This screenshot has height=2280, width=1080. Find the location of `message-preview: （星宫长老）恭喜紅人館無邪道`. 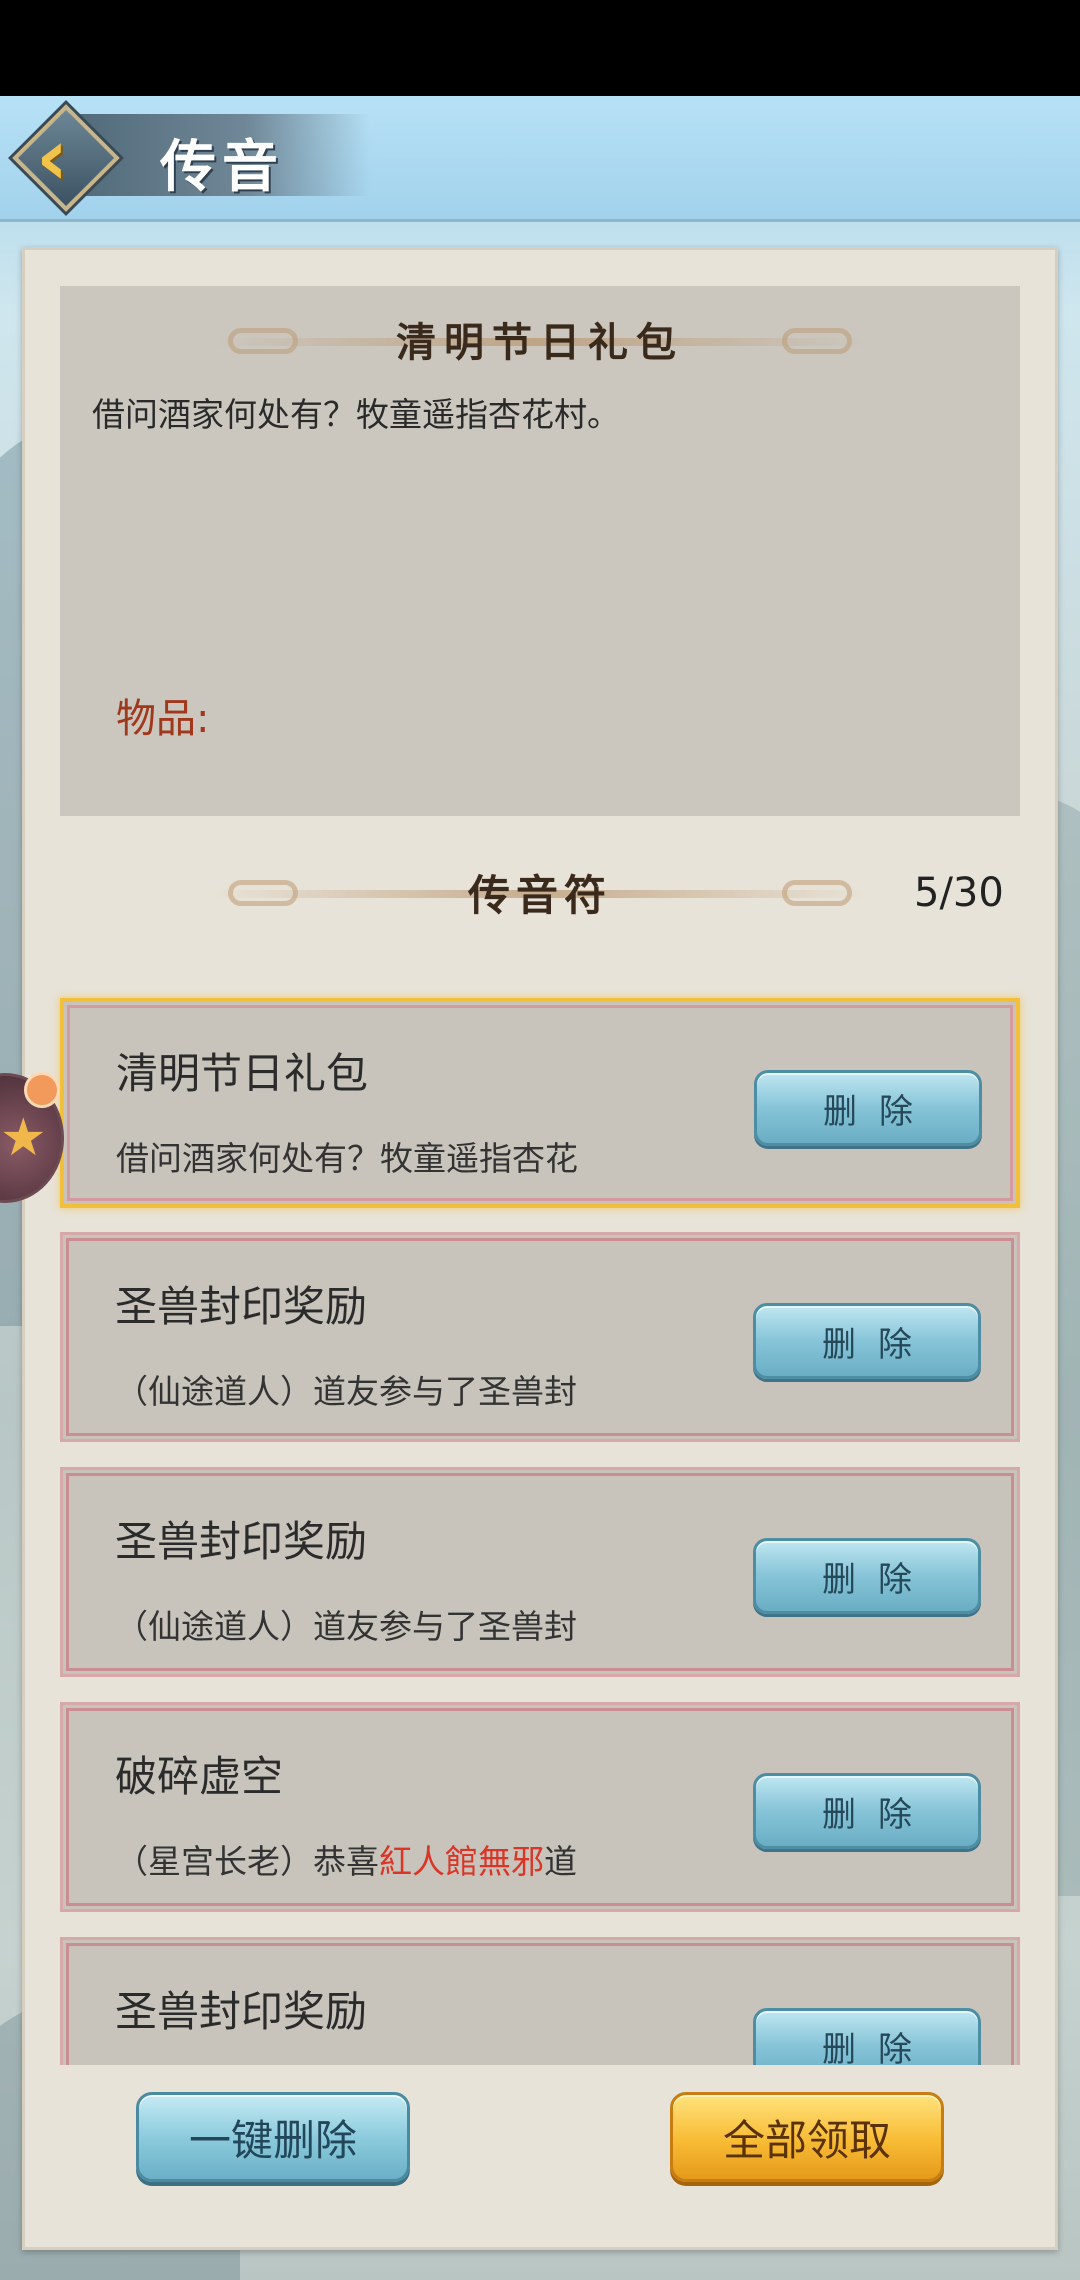

message-preview: （星宫长老）恭喜紅人館無邪道 is located at coordinates (346, 1859).